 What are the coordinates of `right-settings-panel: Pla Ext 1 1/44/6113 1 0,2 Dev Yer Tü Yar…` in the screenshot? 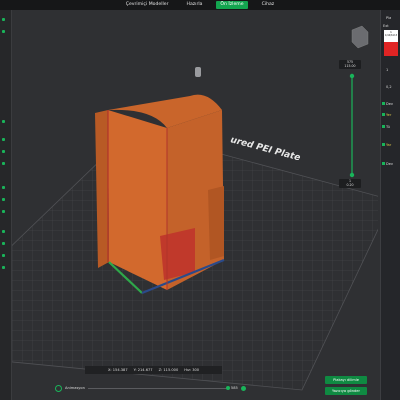 It's located at (390, 205).